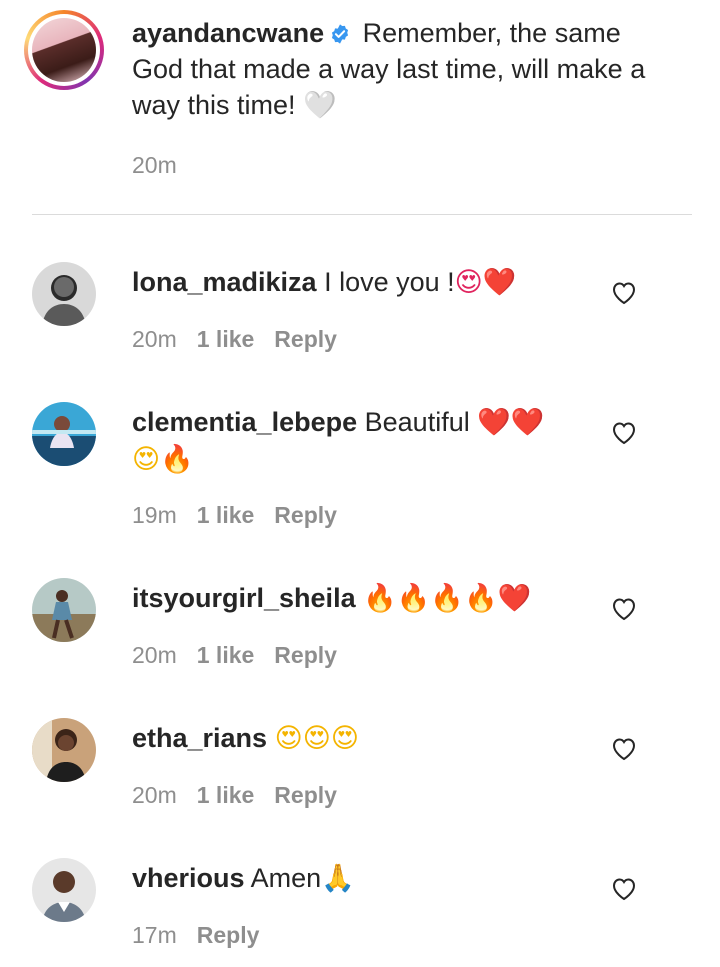 This screenshot has width=720, height=967. Describe the element at coordinates (447, 598) in the screenshot. I see `comment-emojis: 🔥🔥🔥🔥❤️` at that location.